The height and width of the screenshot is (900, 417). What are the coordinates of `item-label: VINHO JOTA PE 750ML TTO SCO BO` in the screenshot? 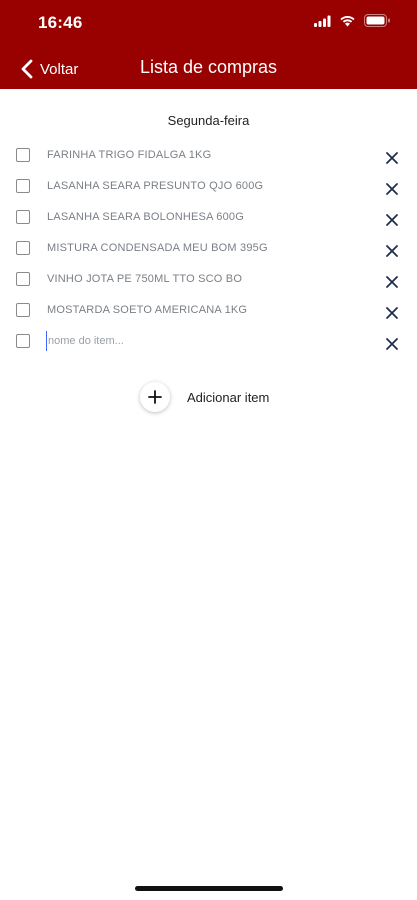 It's located at (144, 279).